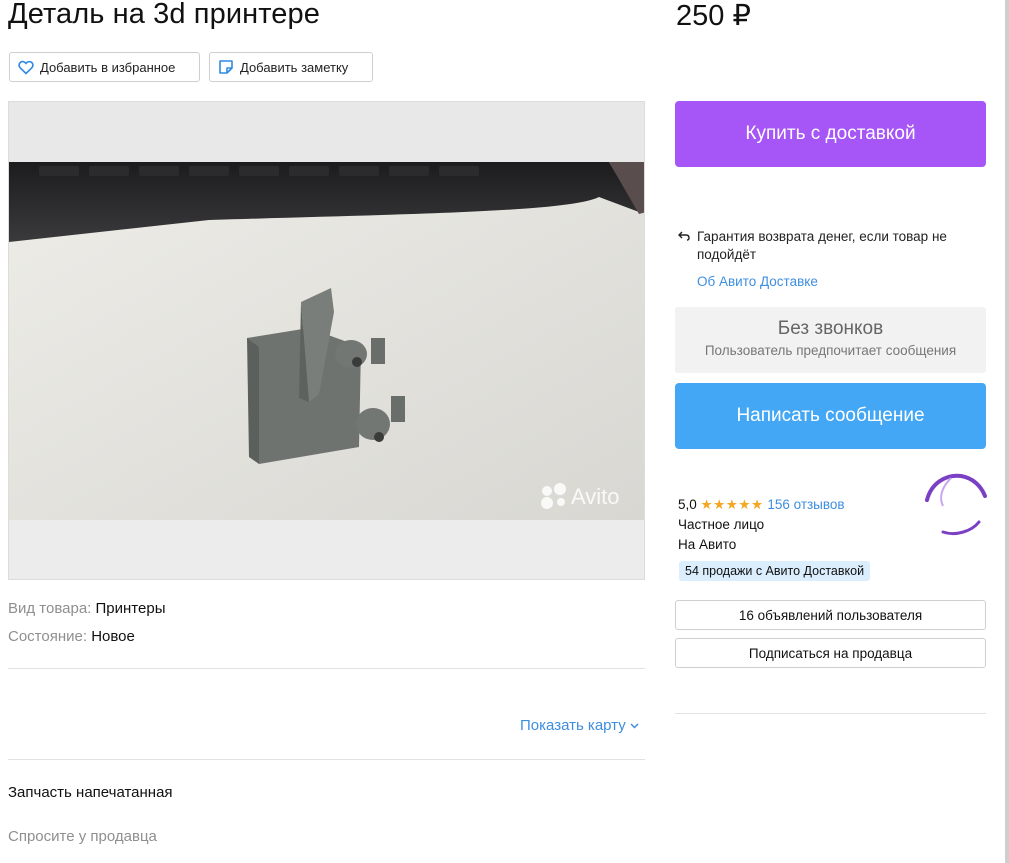 The height and width of the screenshot is (863, 1009). What do you see at coordinates (226, 67) in the screenshot?
I see `note-icon` at bounding box center [226, 67].